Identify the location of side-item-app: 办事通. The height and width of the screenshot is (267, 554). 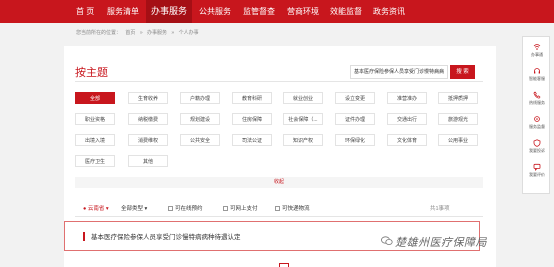
(537, 50).